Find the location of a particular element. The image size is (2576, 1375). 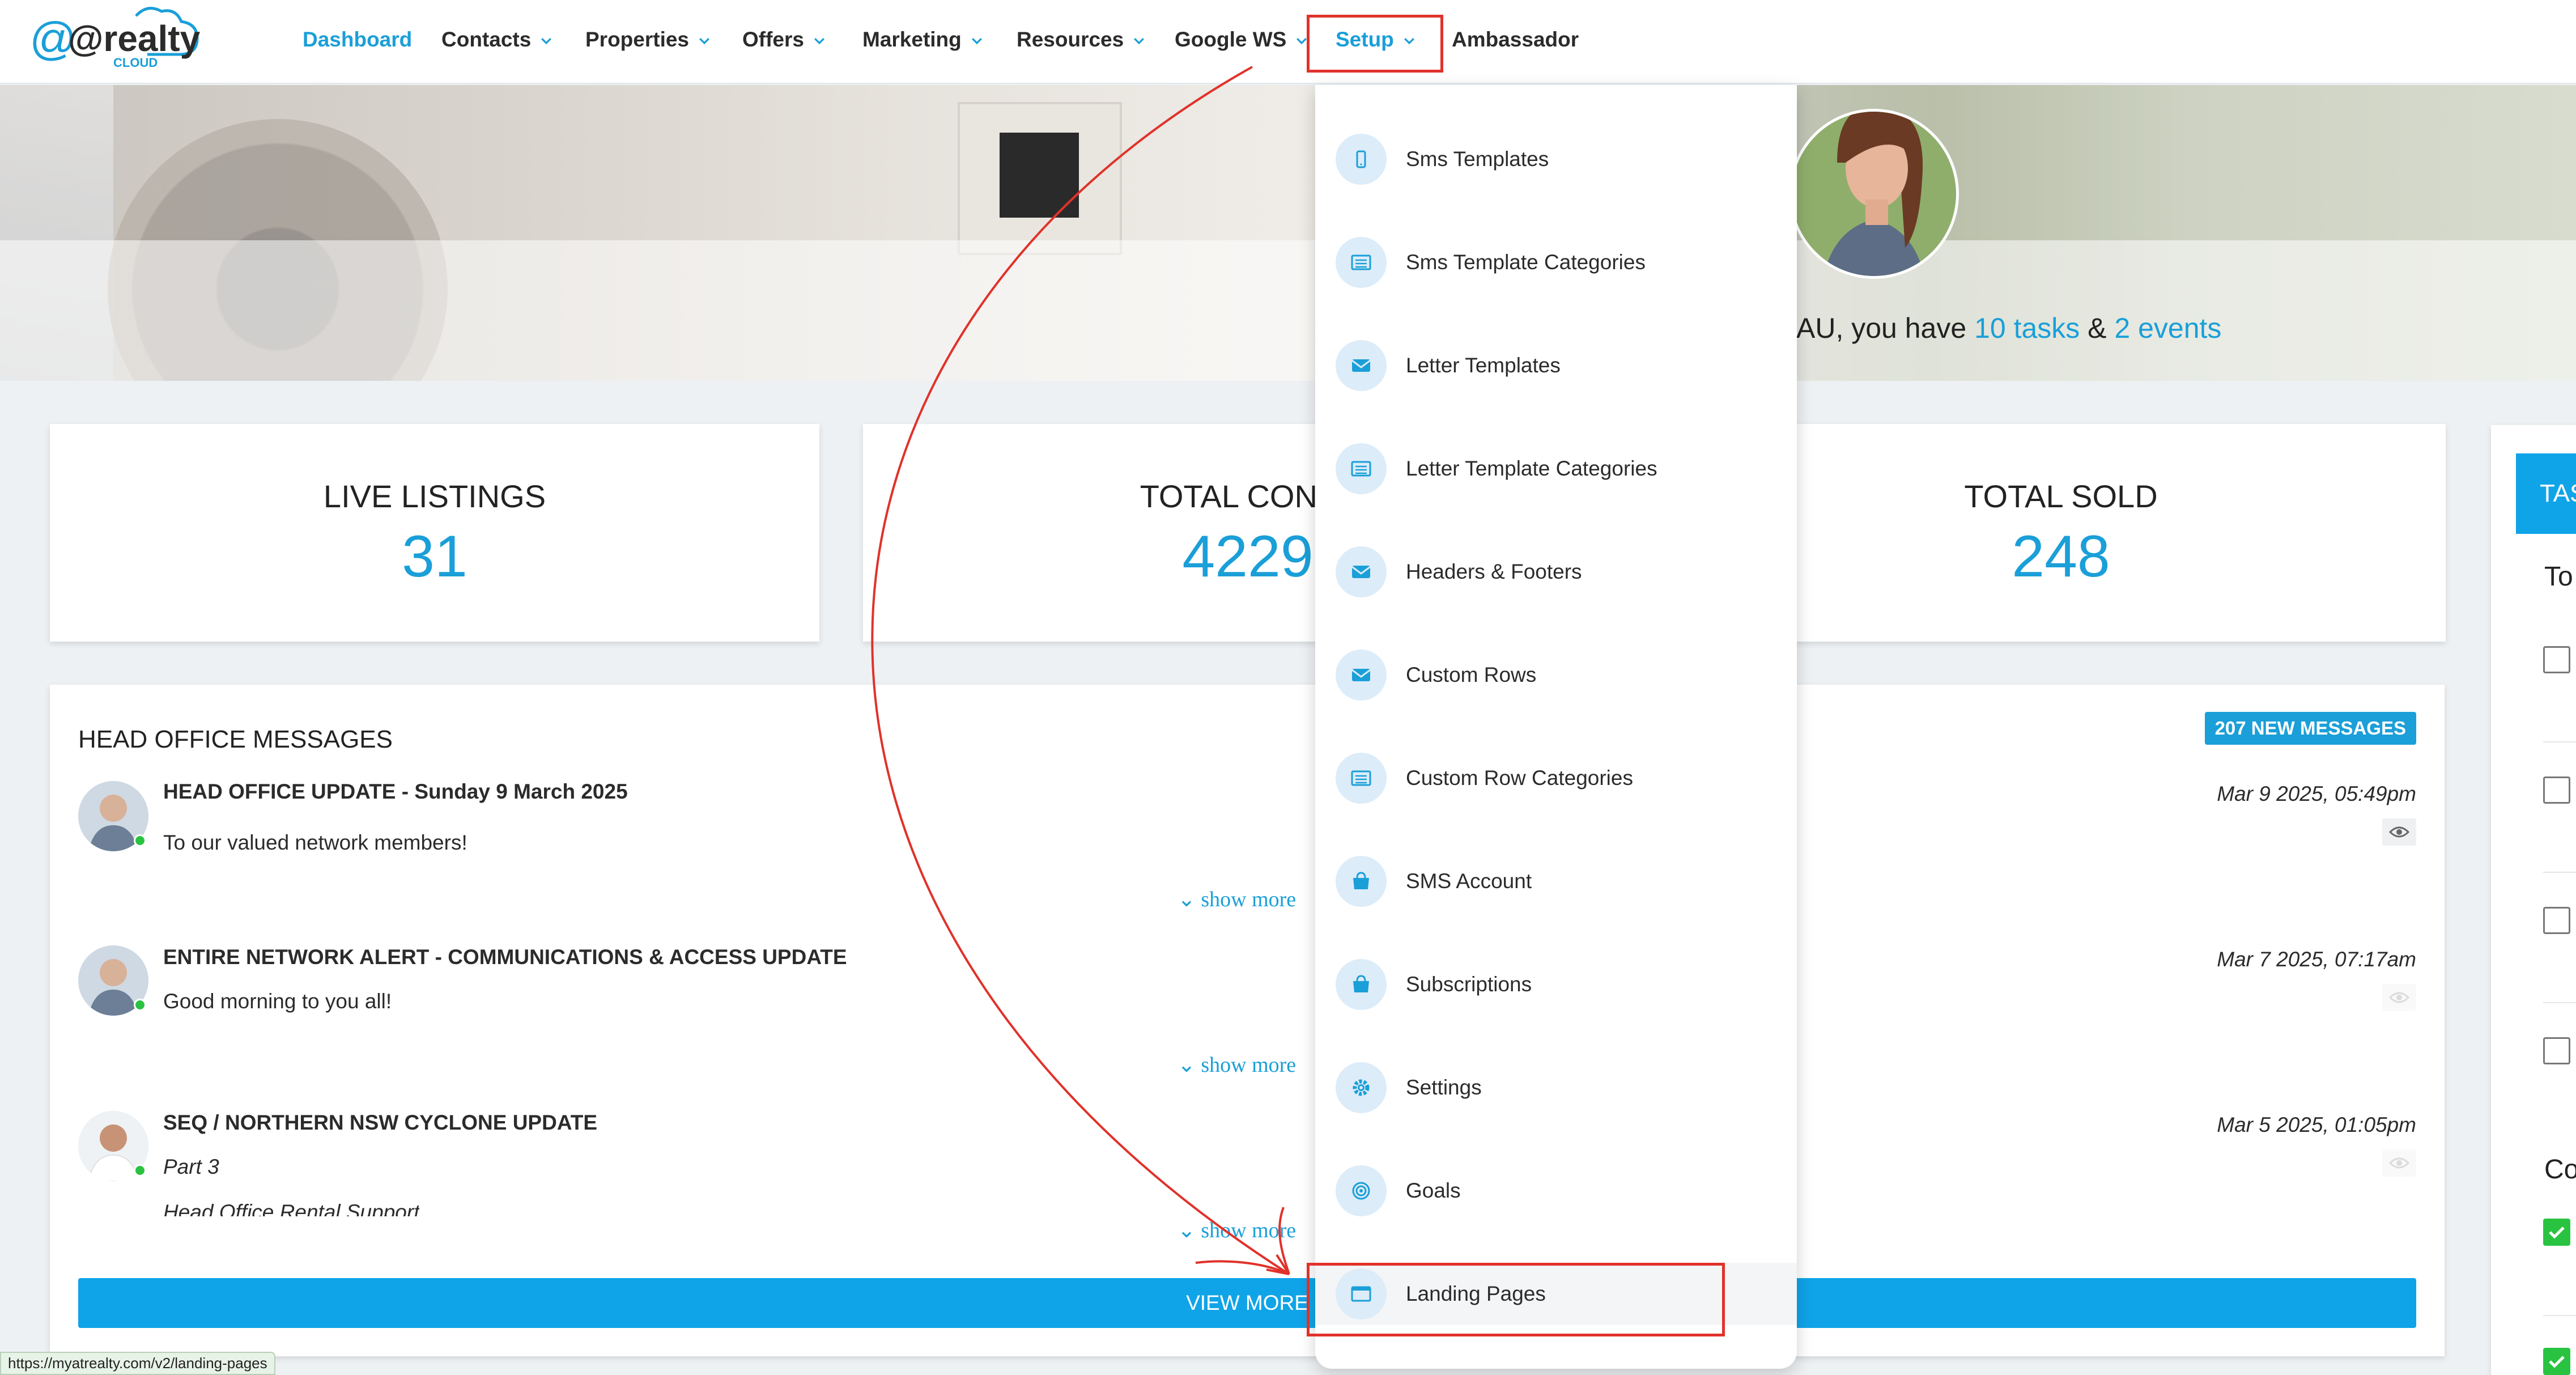

todo-label: To is located at coordinates (2558, 577).